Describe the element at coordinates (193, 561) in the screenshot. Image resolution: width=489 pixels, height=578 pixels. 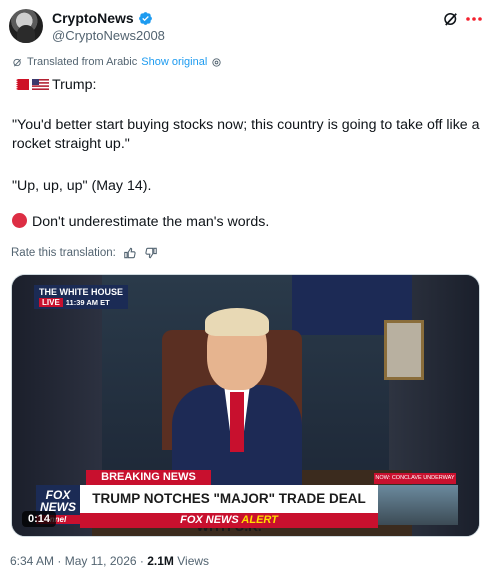
I see `views-label: Views` at that location.